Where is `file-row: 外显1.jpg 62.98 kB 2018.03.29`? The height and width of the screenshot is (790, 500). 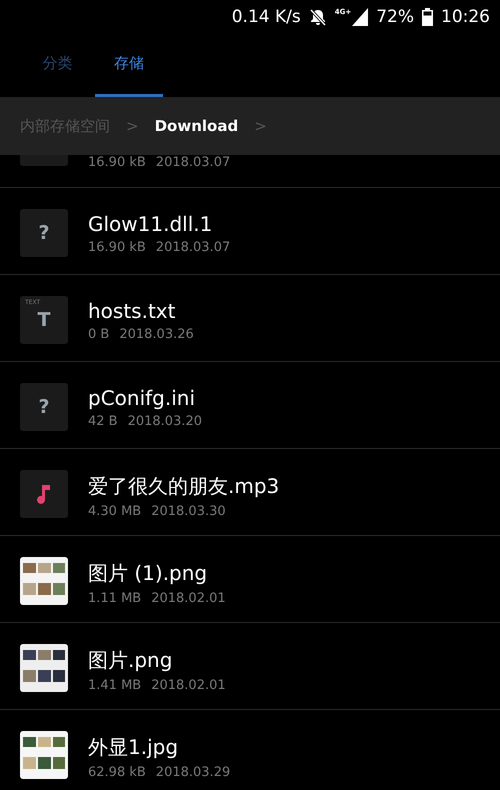 file-row: 外显1.jpg 62.98 kB 2018.03.29 is located at coordinates (250, 750).